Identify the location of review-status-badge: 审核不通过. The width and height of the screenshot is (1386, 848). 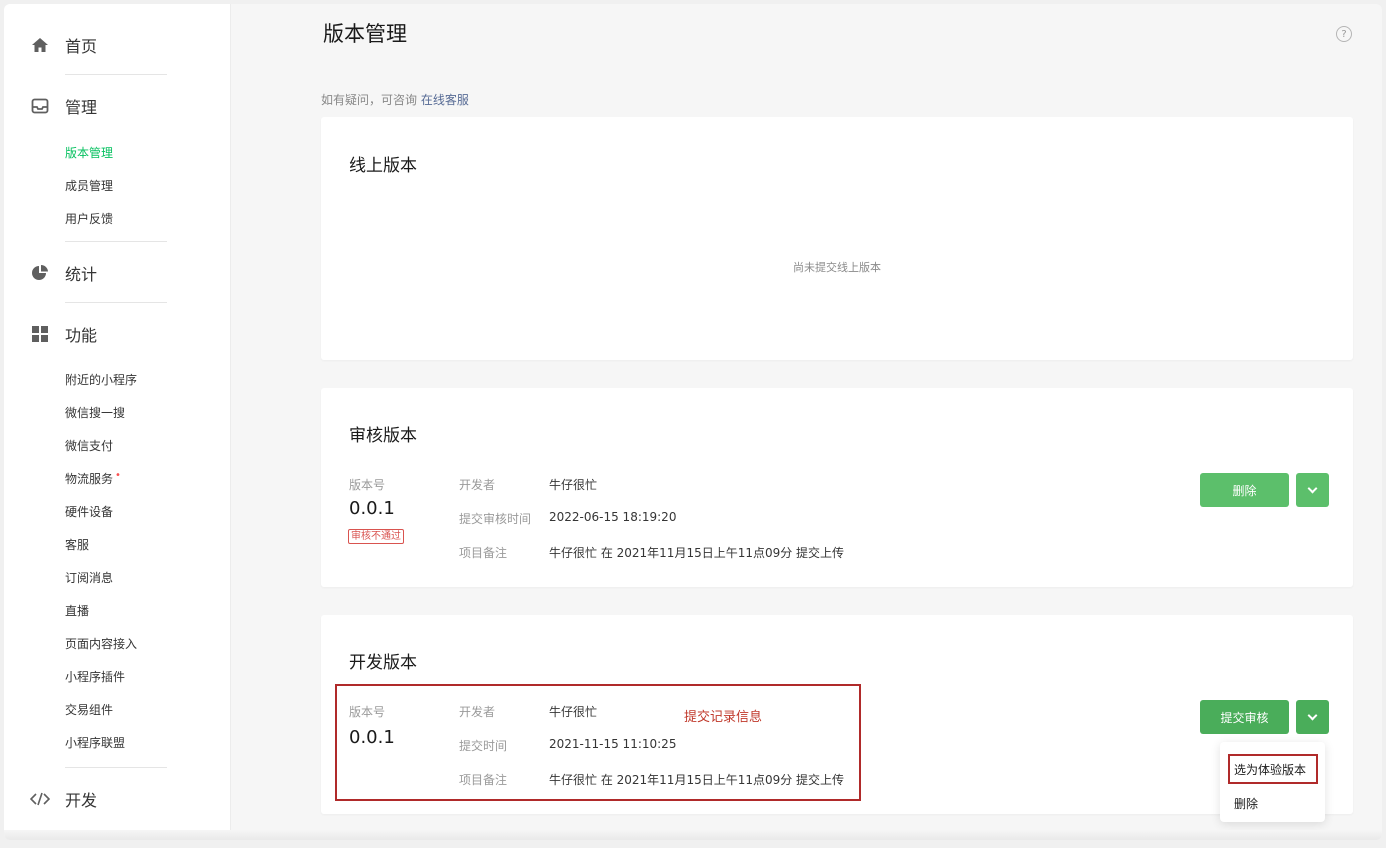
(376, 536).